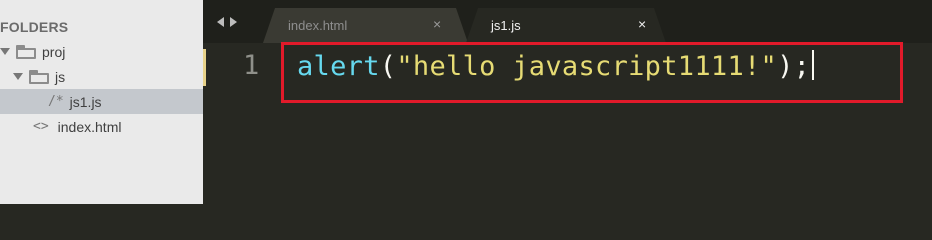 Image resolution: width=932 pixels, height=240 pixels. I want to click on sidebar-item-proj: proj, so click(101, 51).